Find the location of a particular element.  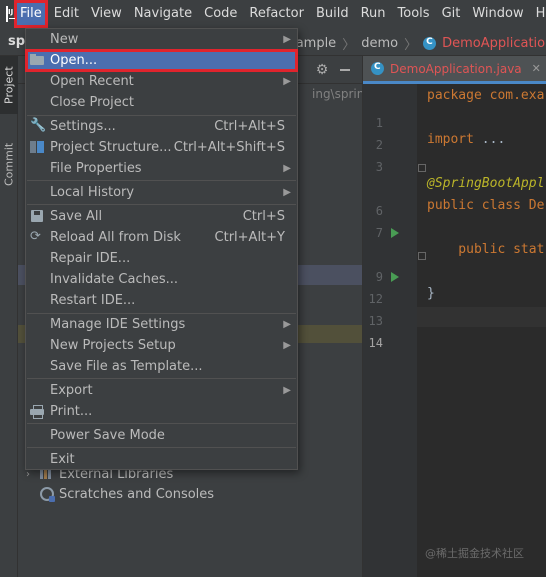

scratches-icon is located at coordinates (47, 494).